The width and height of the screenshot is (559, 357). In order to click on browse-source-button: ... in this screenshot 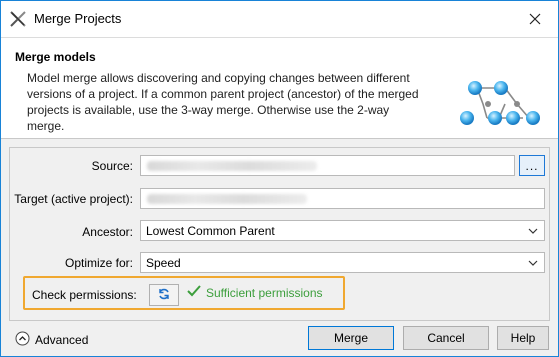, I will do `click(532, 165)`.